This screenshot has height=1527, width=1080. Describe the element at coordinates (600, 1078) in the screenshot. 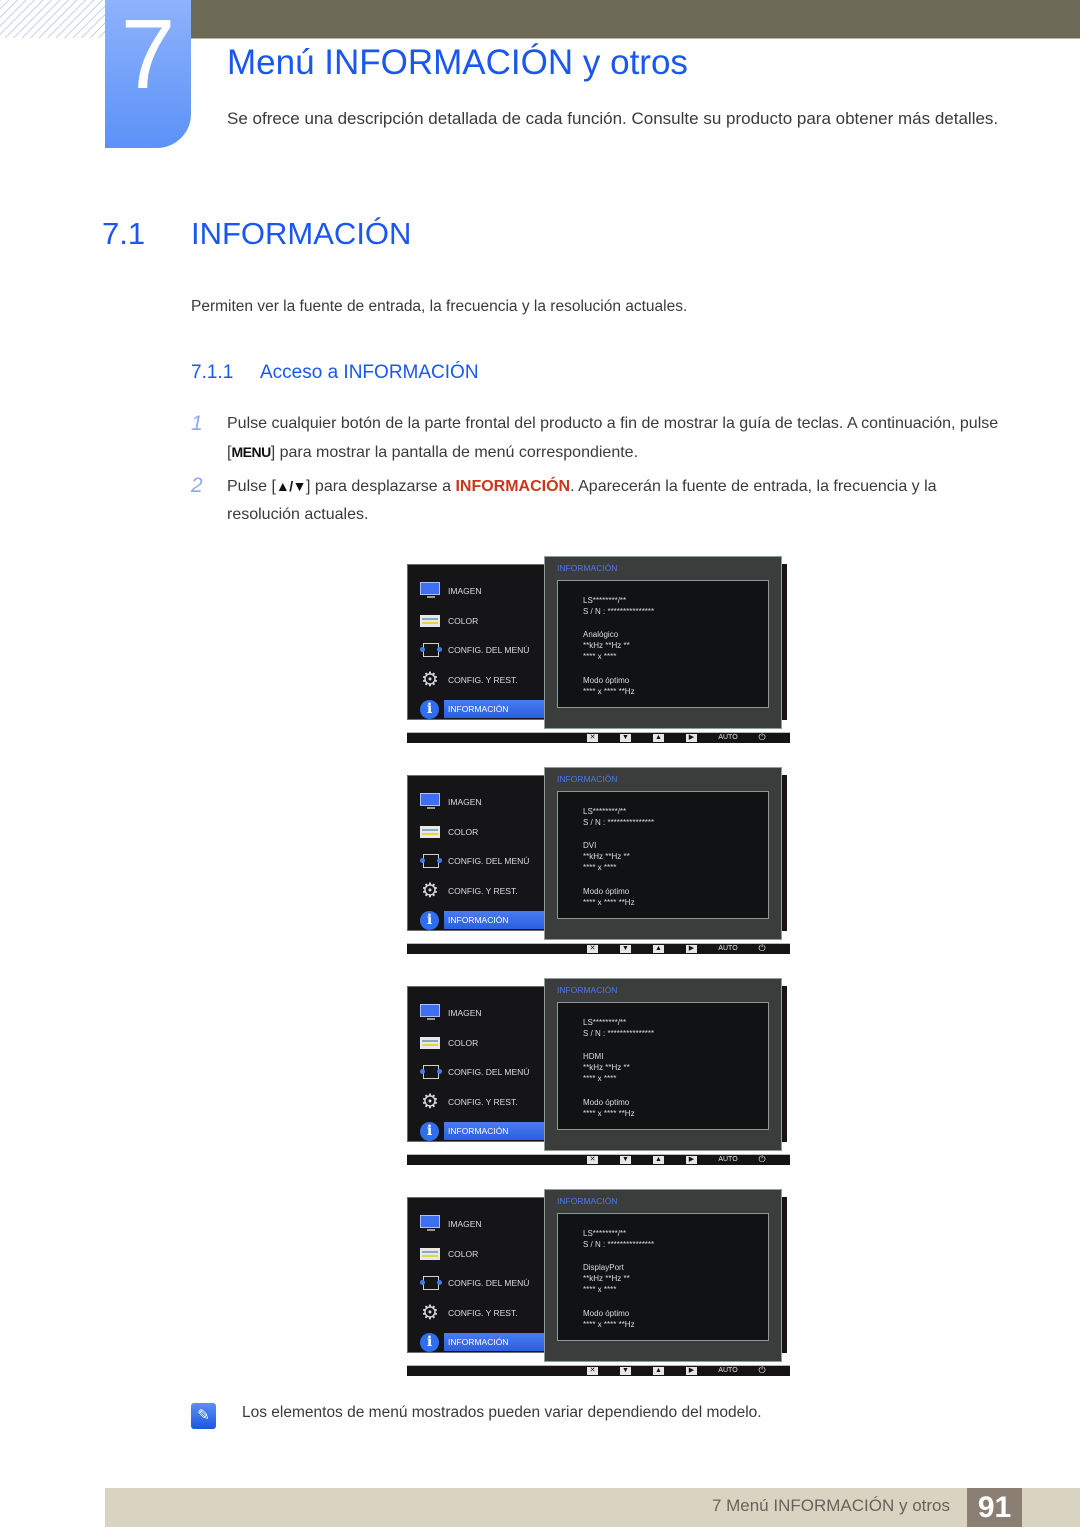

I see `resolution-value: **** x ****` at that location.